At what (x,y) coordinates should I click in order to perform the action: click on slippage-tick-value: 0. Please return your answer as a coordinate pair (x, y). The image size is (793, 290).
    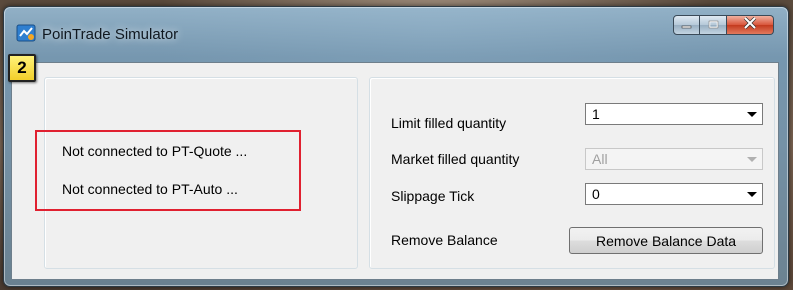
    Looking at the image, I should click on (596, 194).